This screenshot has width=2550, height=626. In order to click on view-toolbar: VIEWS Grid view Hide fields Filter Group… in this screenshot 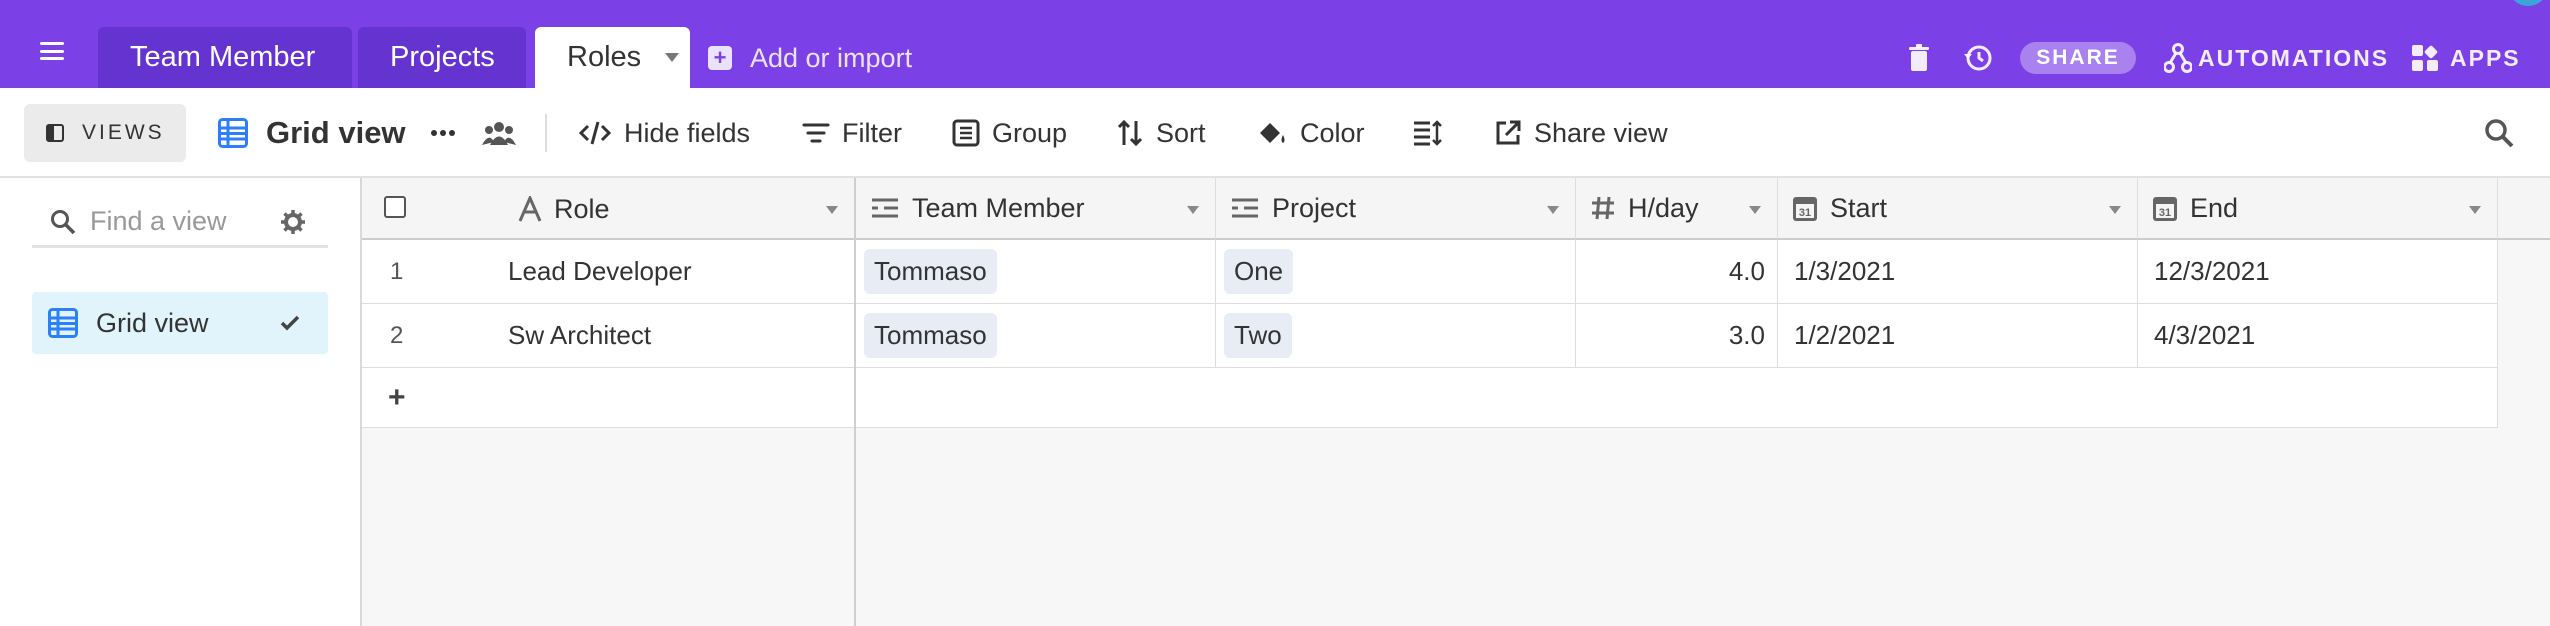, I will do `click(1275, 133)`.